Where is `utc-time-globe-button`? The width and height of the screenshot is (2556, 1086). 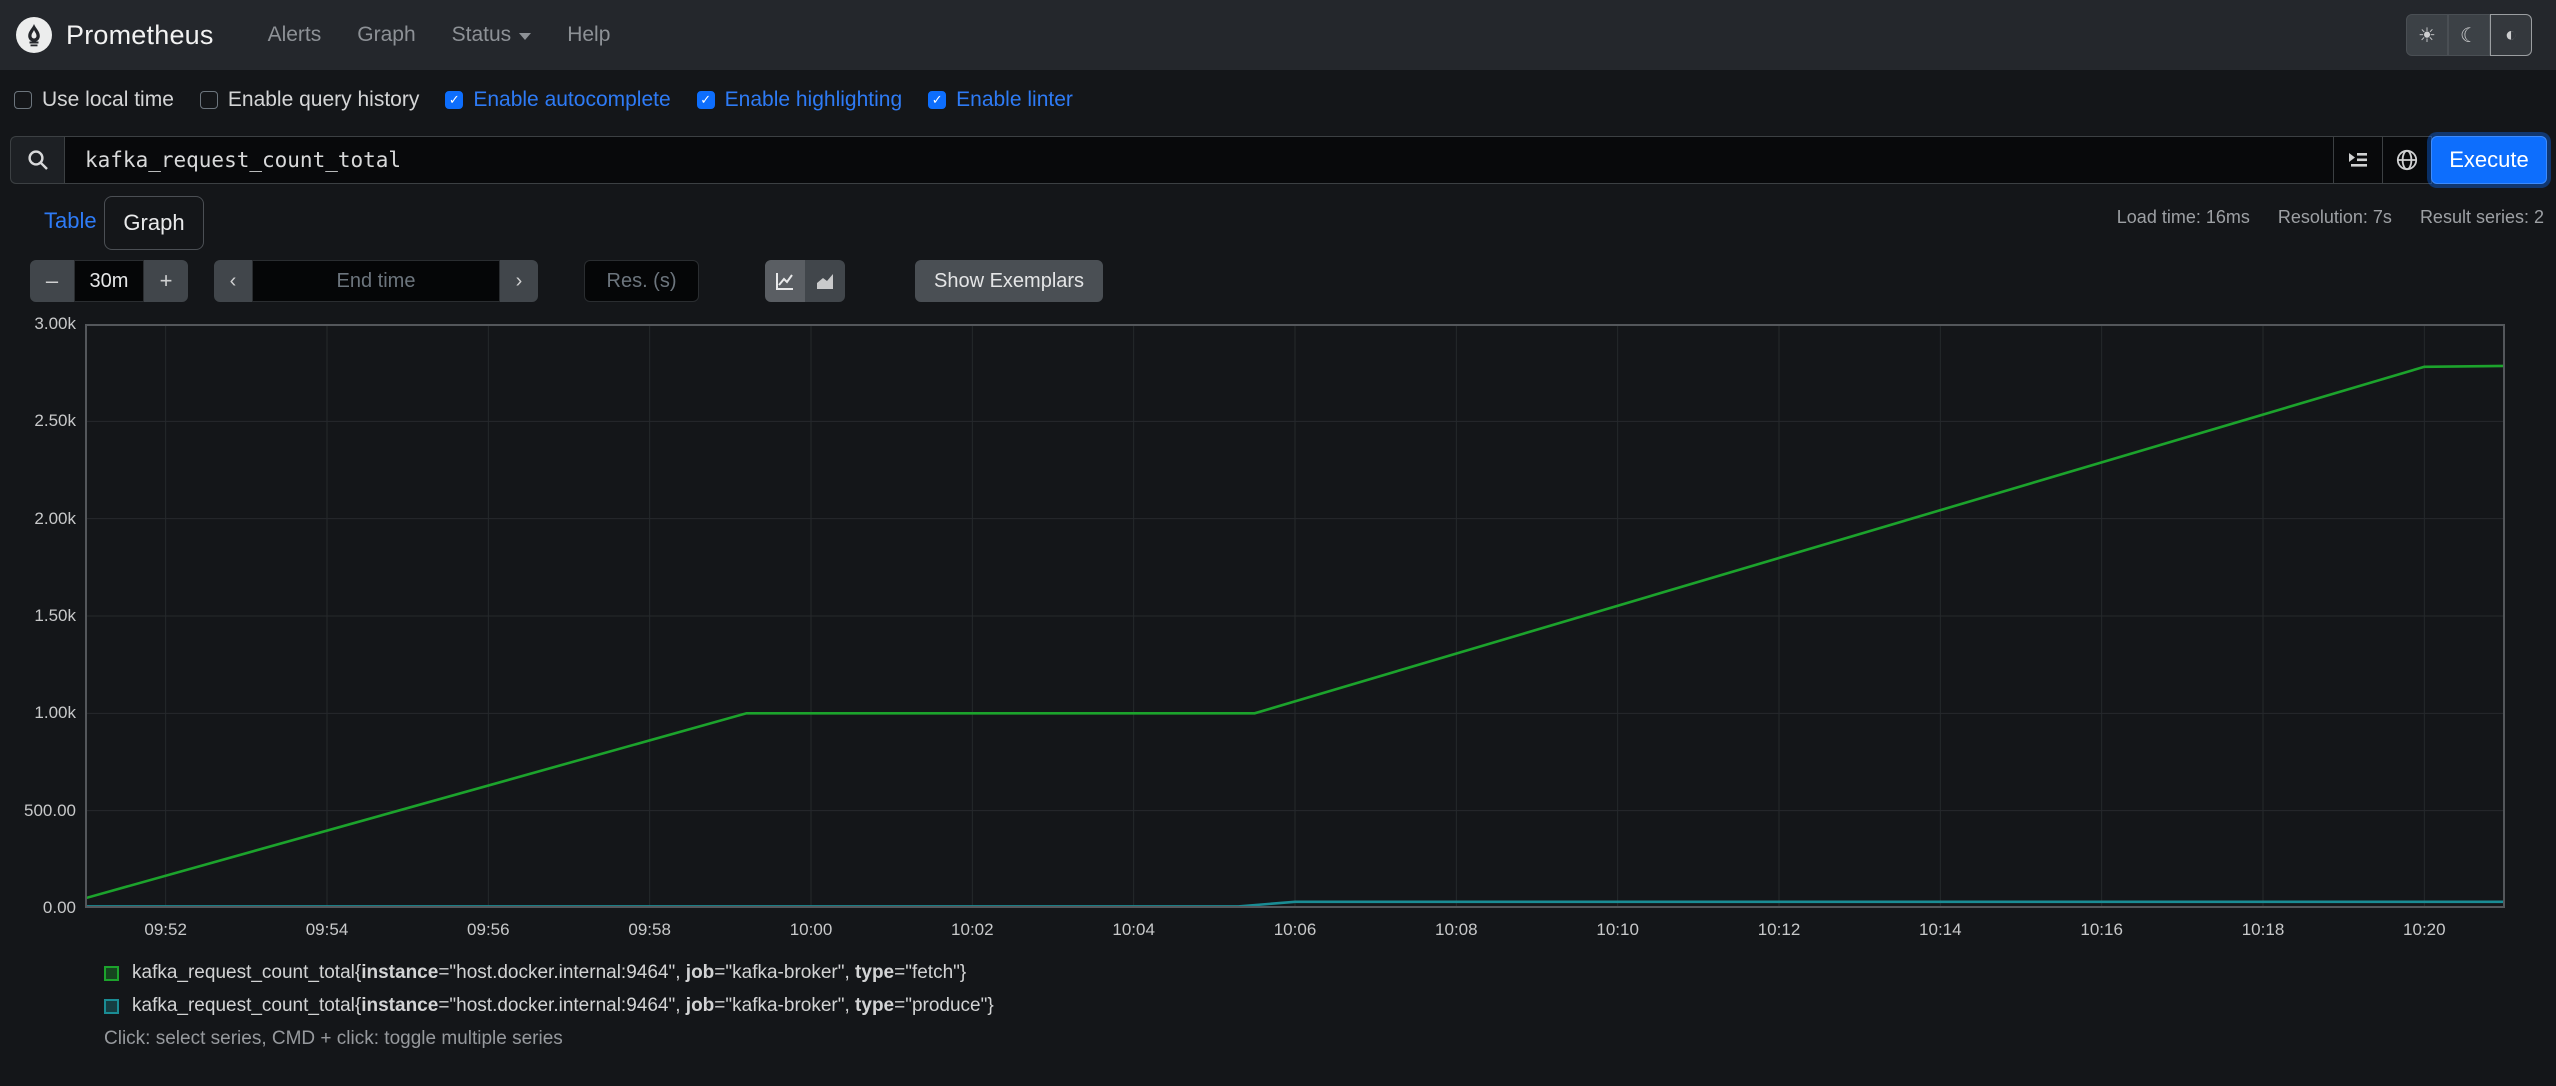
utc-time-globe-button is located at coordinates (2407, 160).